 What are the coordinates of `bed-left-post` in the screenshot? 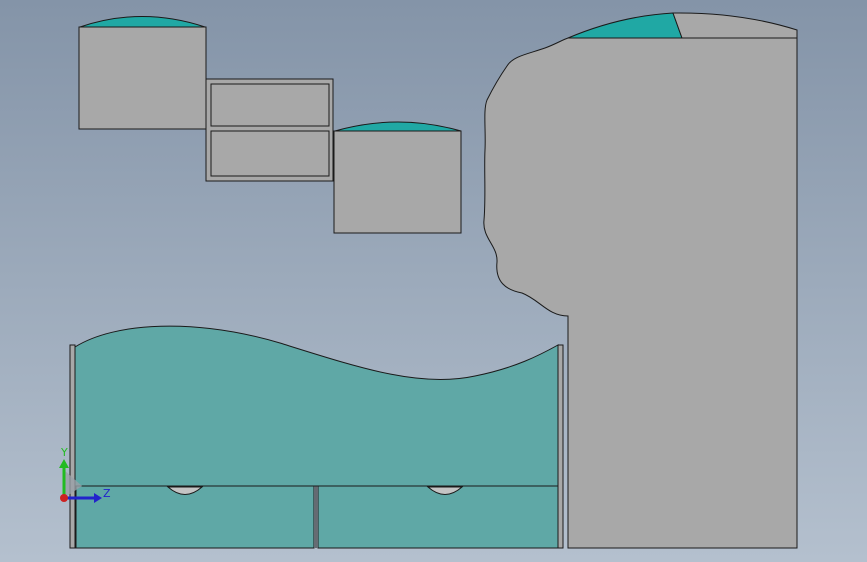 It's located at (72, 446).